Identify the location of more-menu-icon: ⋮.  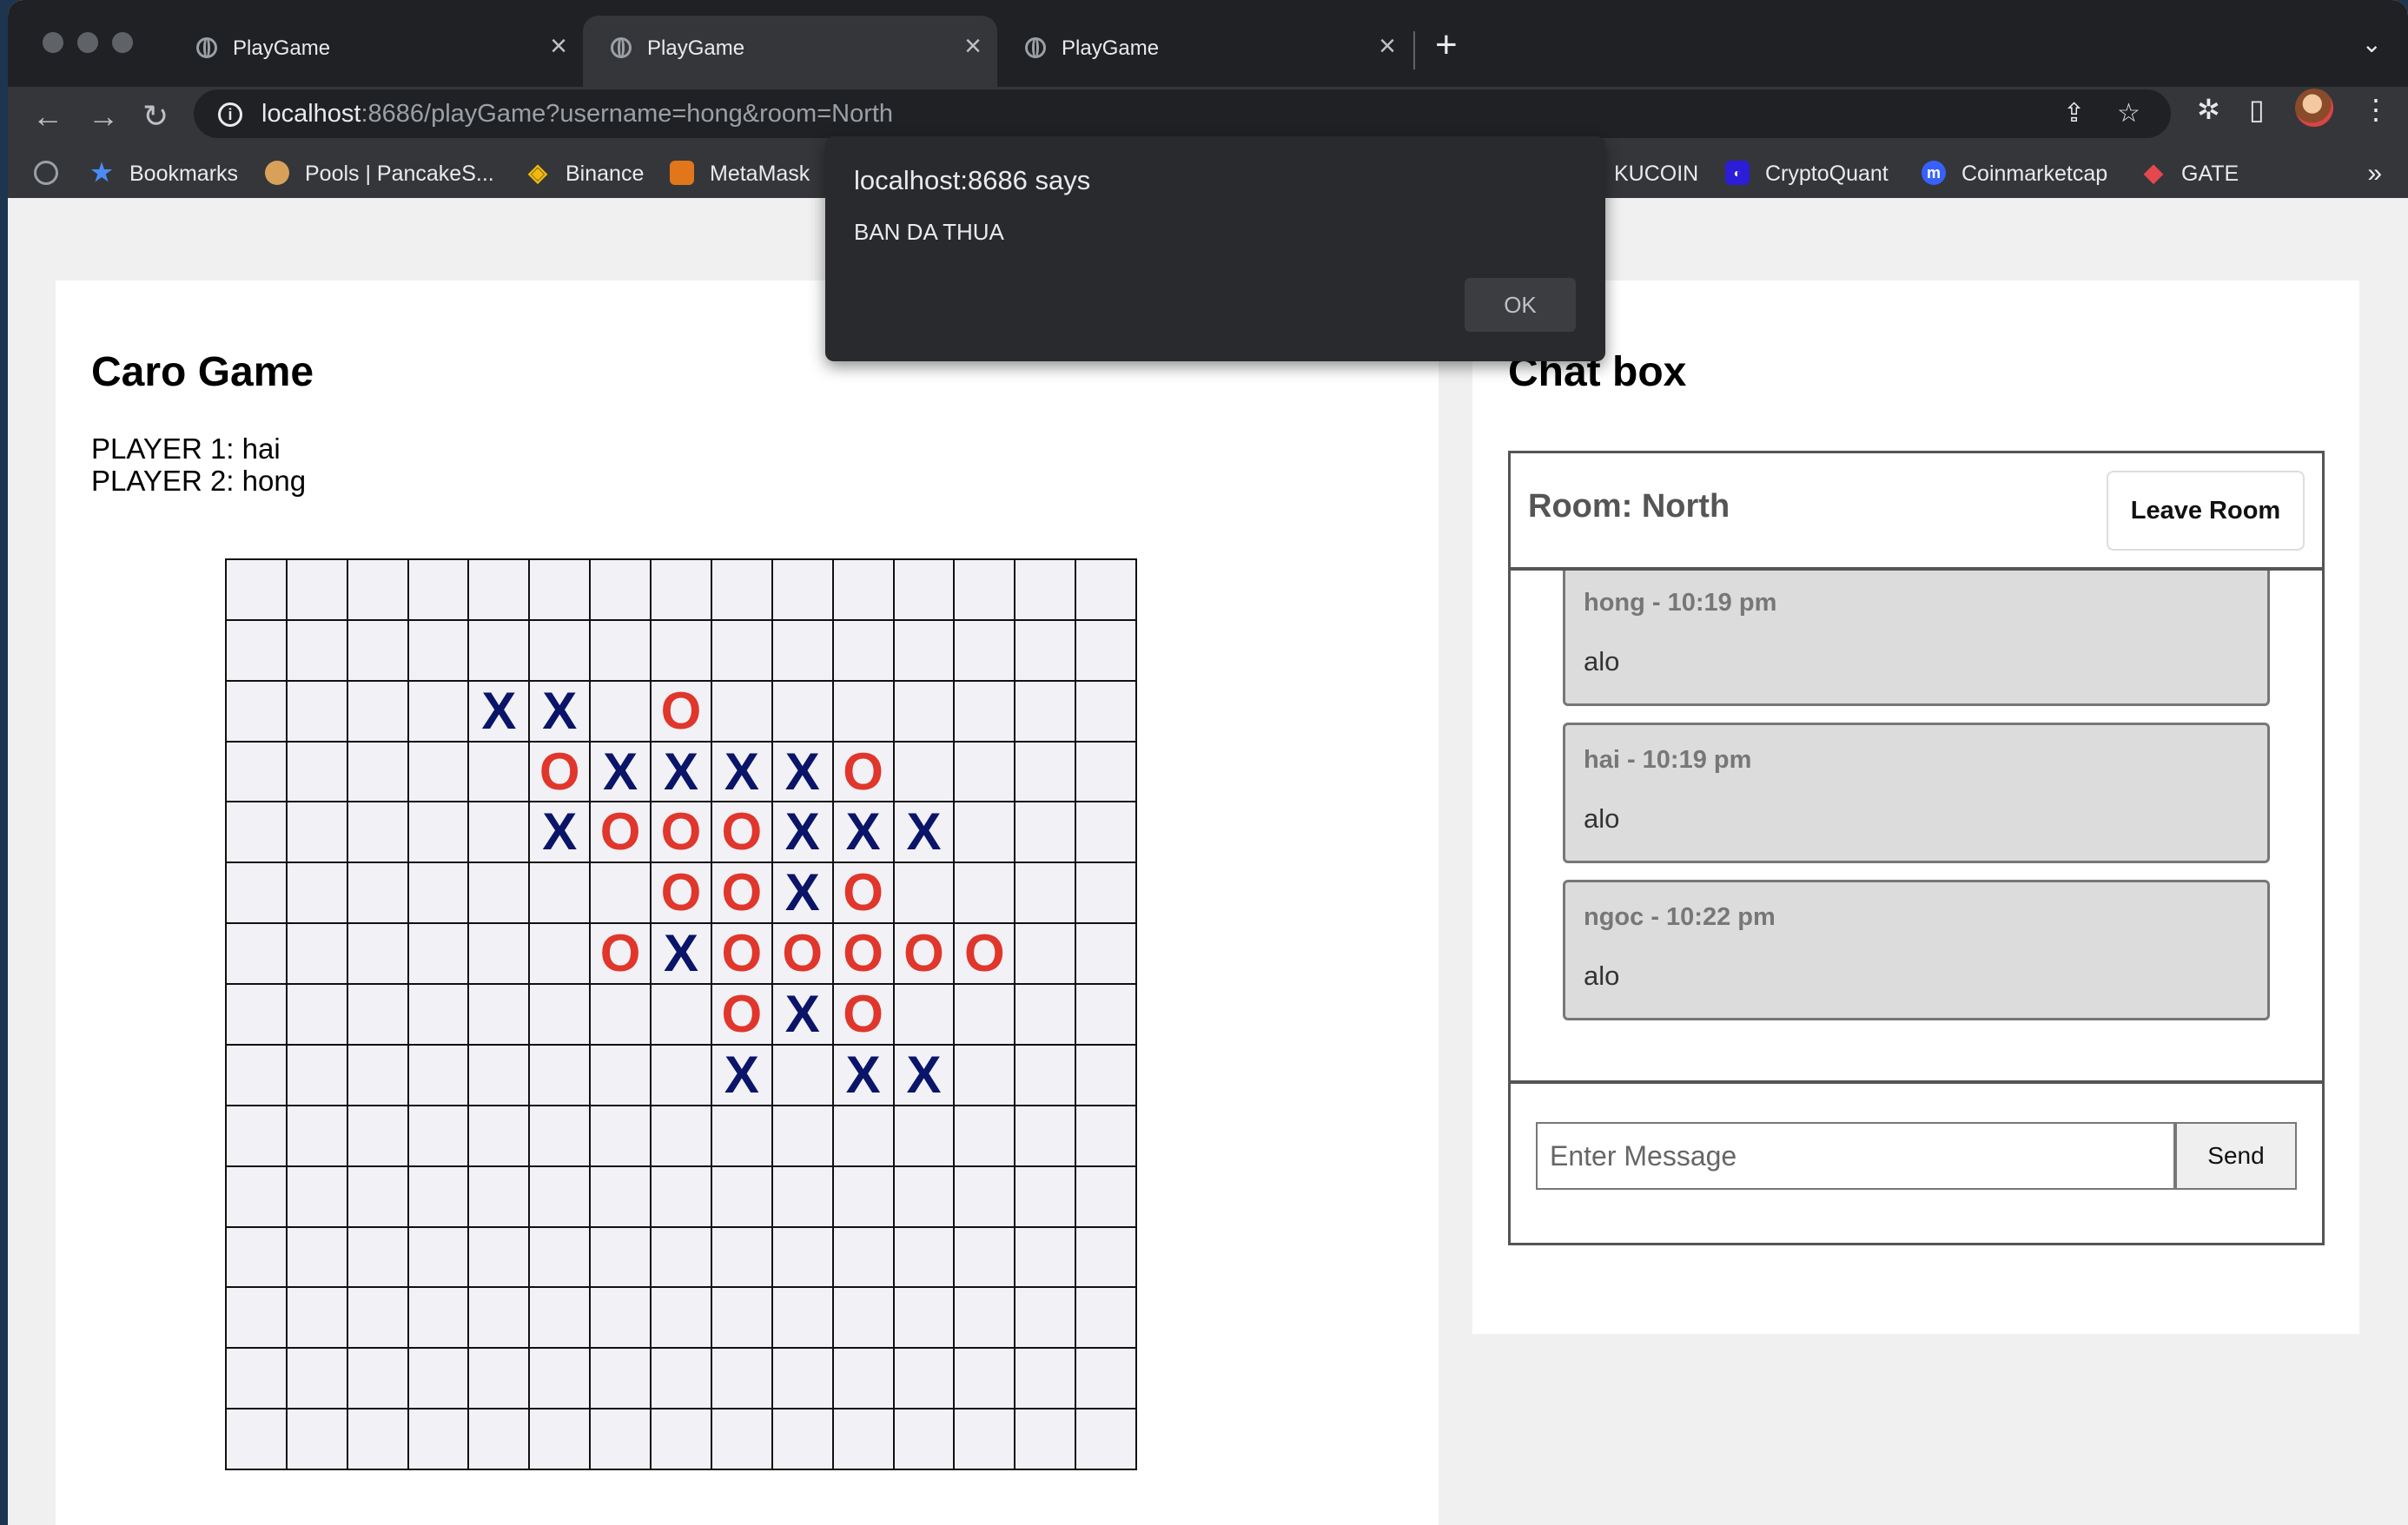
(2376, 109).